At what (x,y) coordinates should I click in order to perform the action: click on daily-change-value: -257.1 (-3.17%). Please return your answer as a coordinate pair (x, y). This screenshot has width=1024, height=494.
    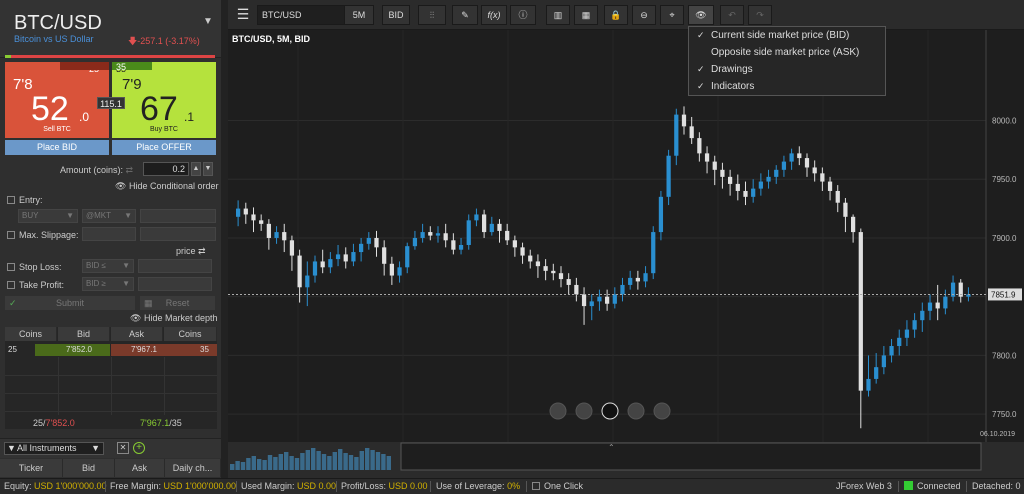
    Looking at the image, I should click on (168, 41).